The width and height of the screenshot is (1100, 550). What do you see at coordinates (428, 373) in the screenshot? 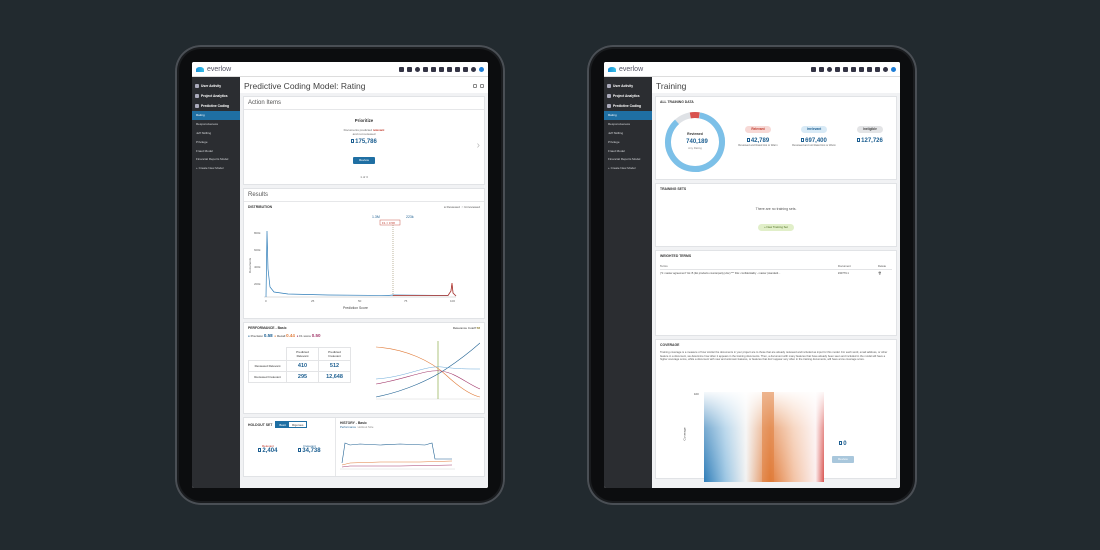
I see `secondary-curve` at bounding box center [428, 373].